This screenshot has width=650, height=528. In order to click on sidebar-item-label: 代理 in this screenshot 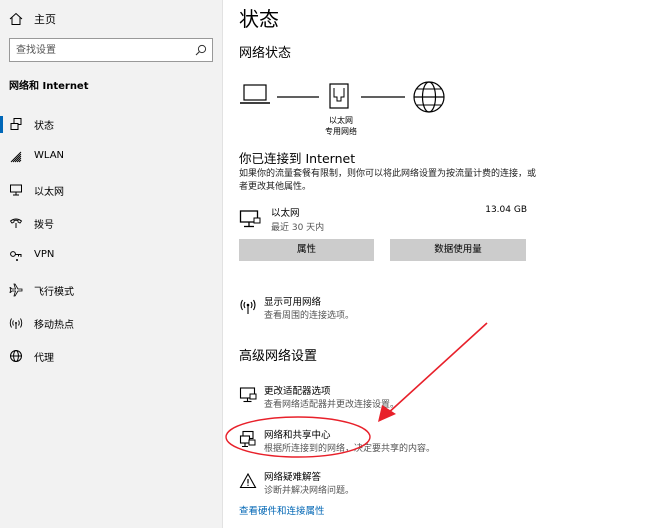, I will do `click(44, 358)`.